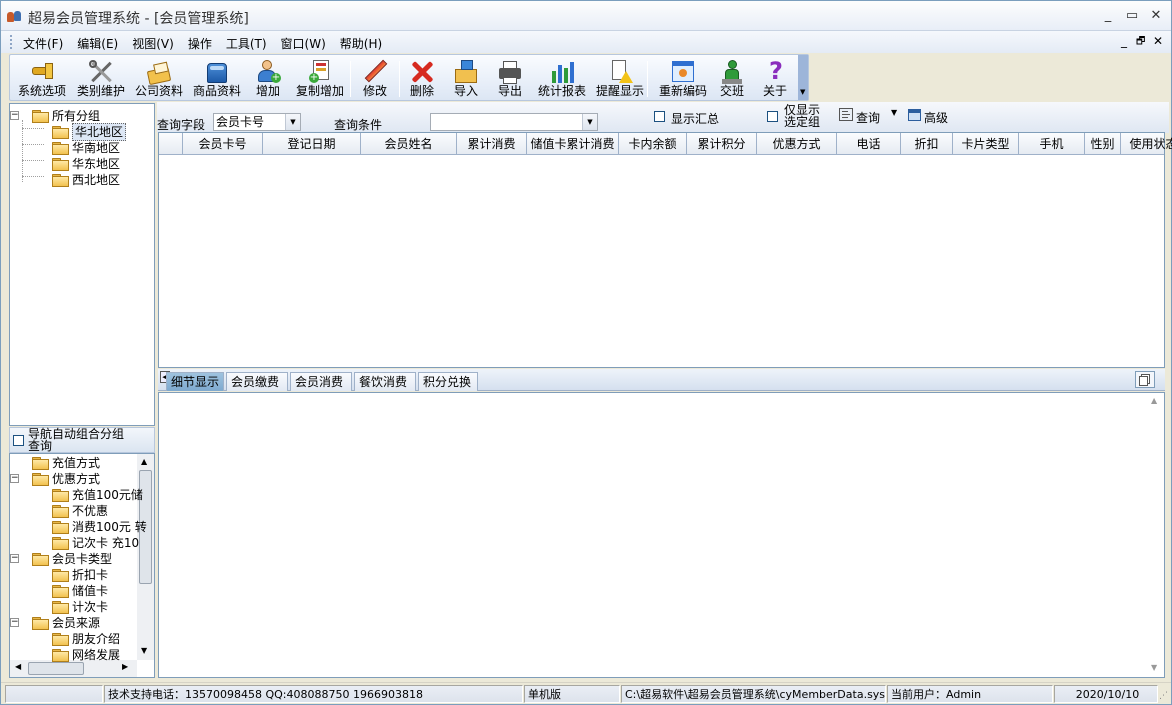 Image resolution: width=1172 pixels, height=705 pixels. I want to click on toolbar-button-label: 增加, so click(267, 91).